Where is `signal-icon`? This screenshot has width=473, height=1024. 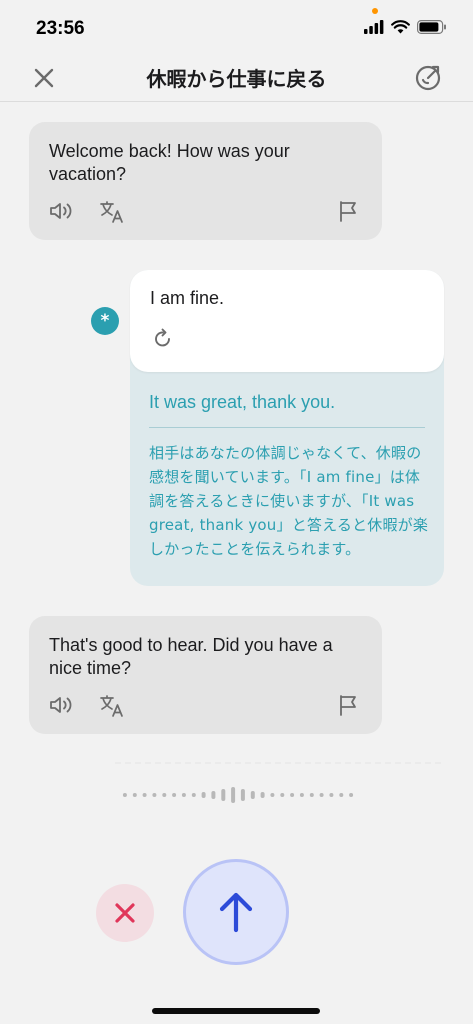 signal-icon is located at coordinates (374, 27).